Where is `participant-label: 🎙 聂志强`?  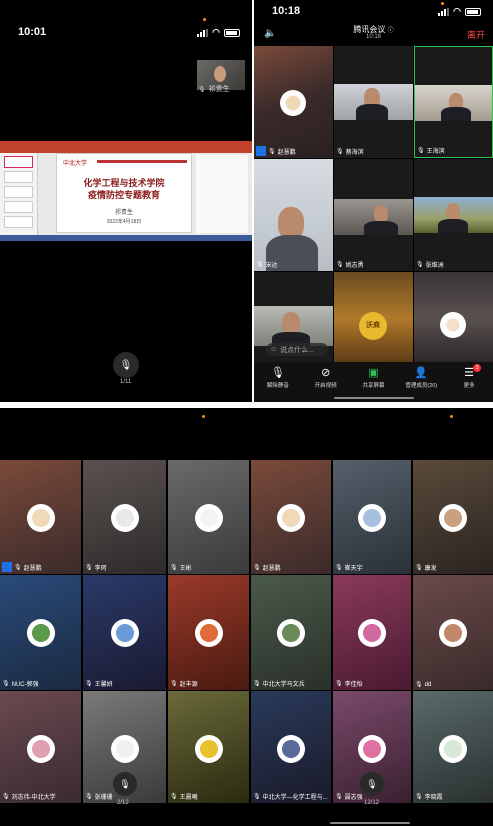
participant-label: 🎙 聂志强 is located at coordinates (349, 796).